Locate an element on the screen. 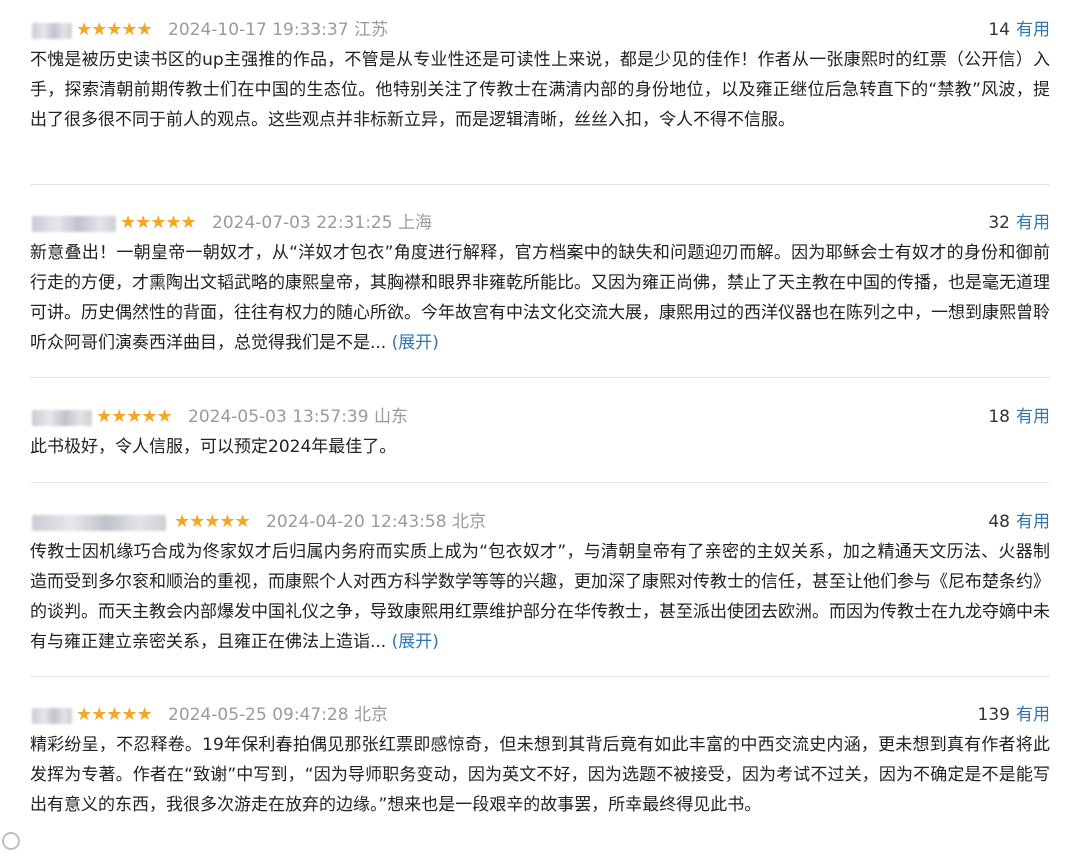 This screenshot has width=1080, height=856. review-body: 此书极好，令人信服，可以预定2024年最佳了。 is located at coordinates (213, 447).